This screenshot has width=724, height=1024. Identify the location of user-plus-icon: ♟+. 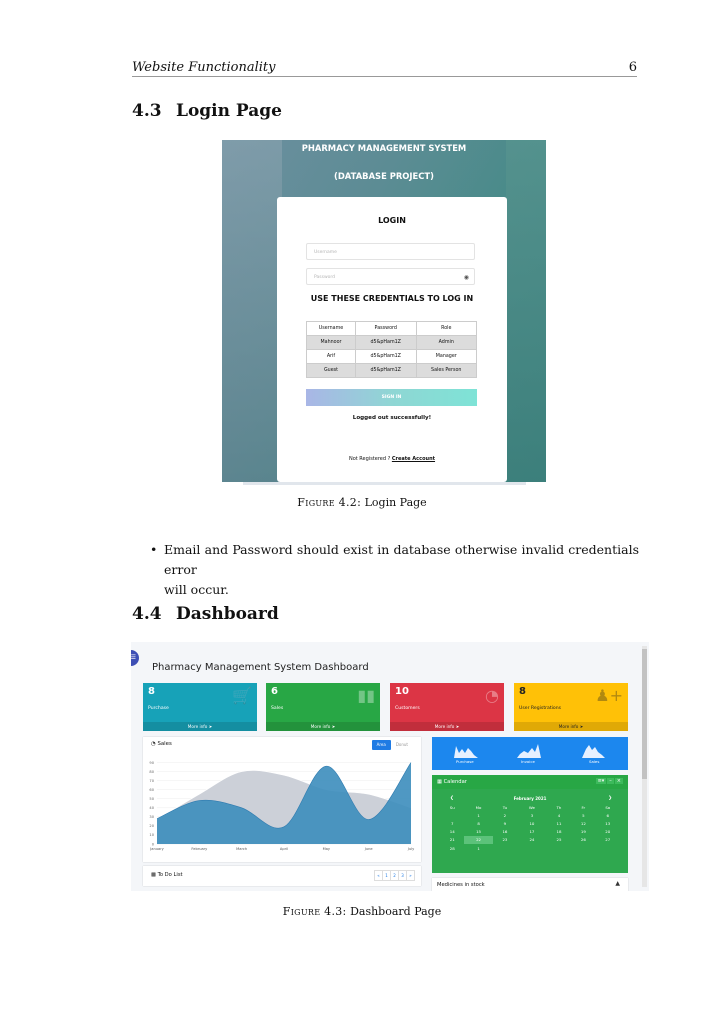
(609, 695).